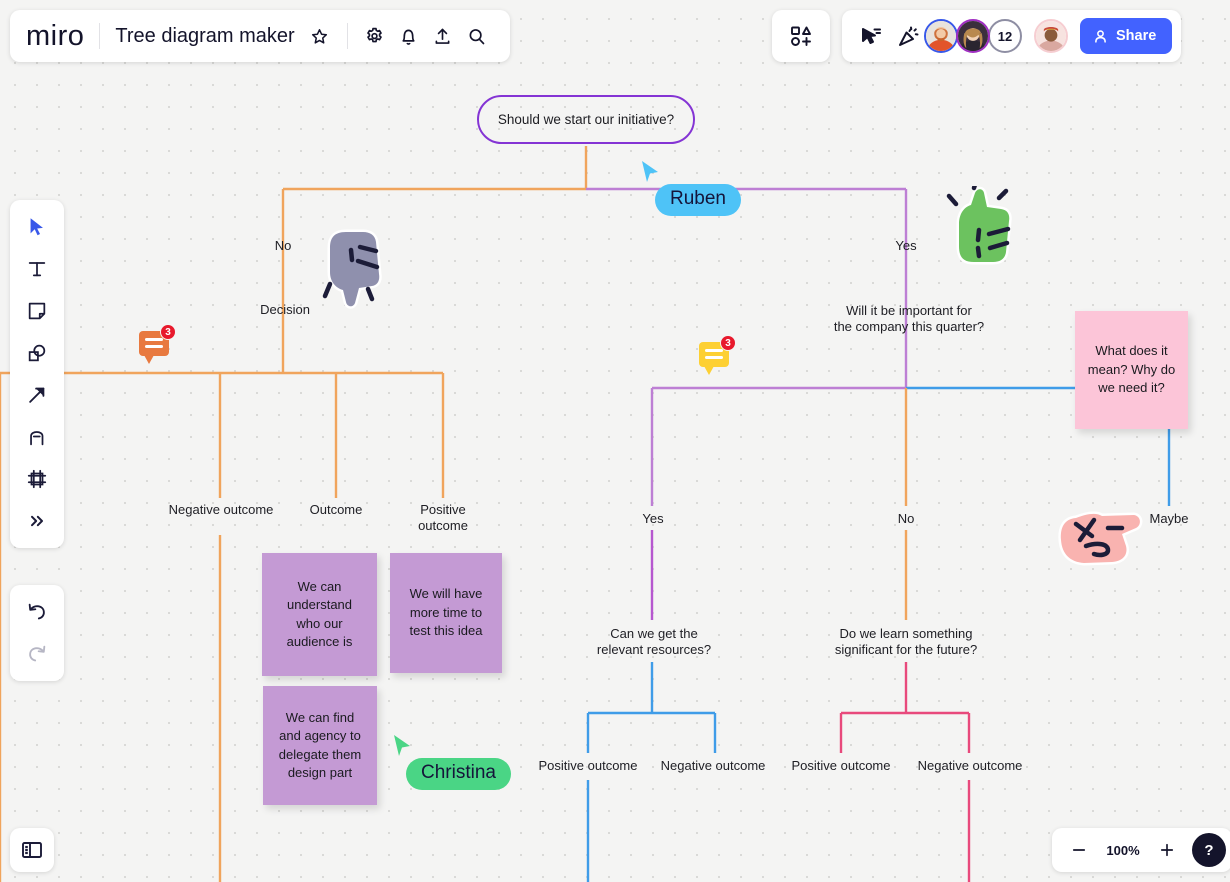  I want to click on gear-icon, so click(375, 36).